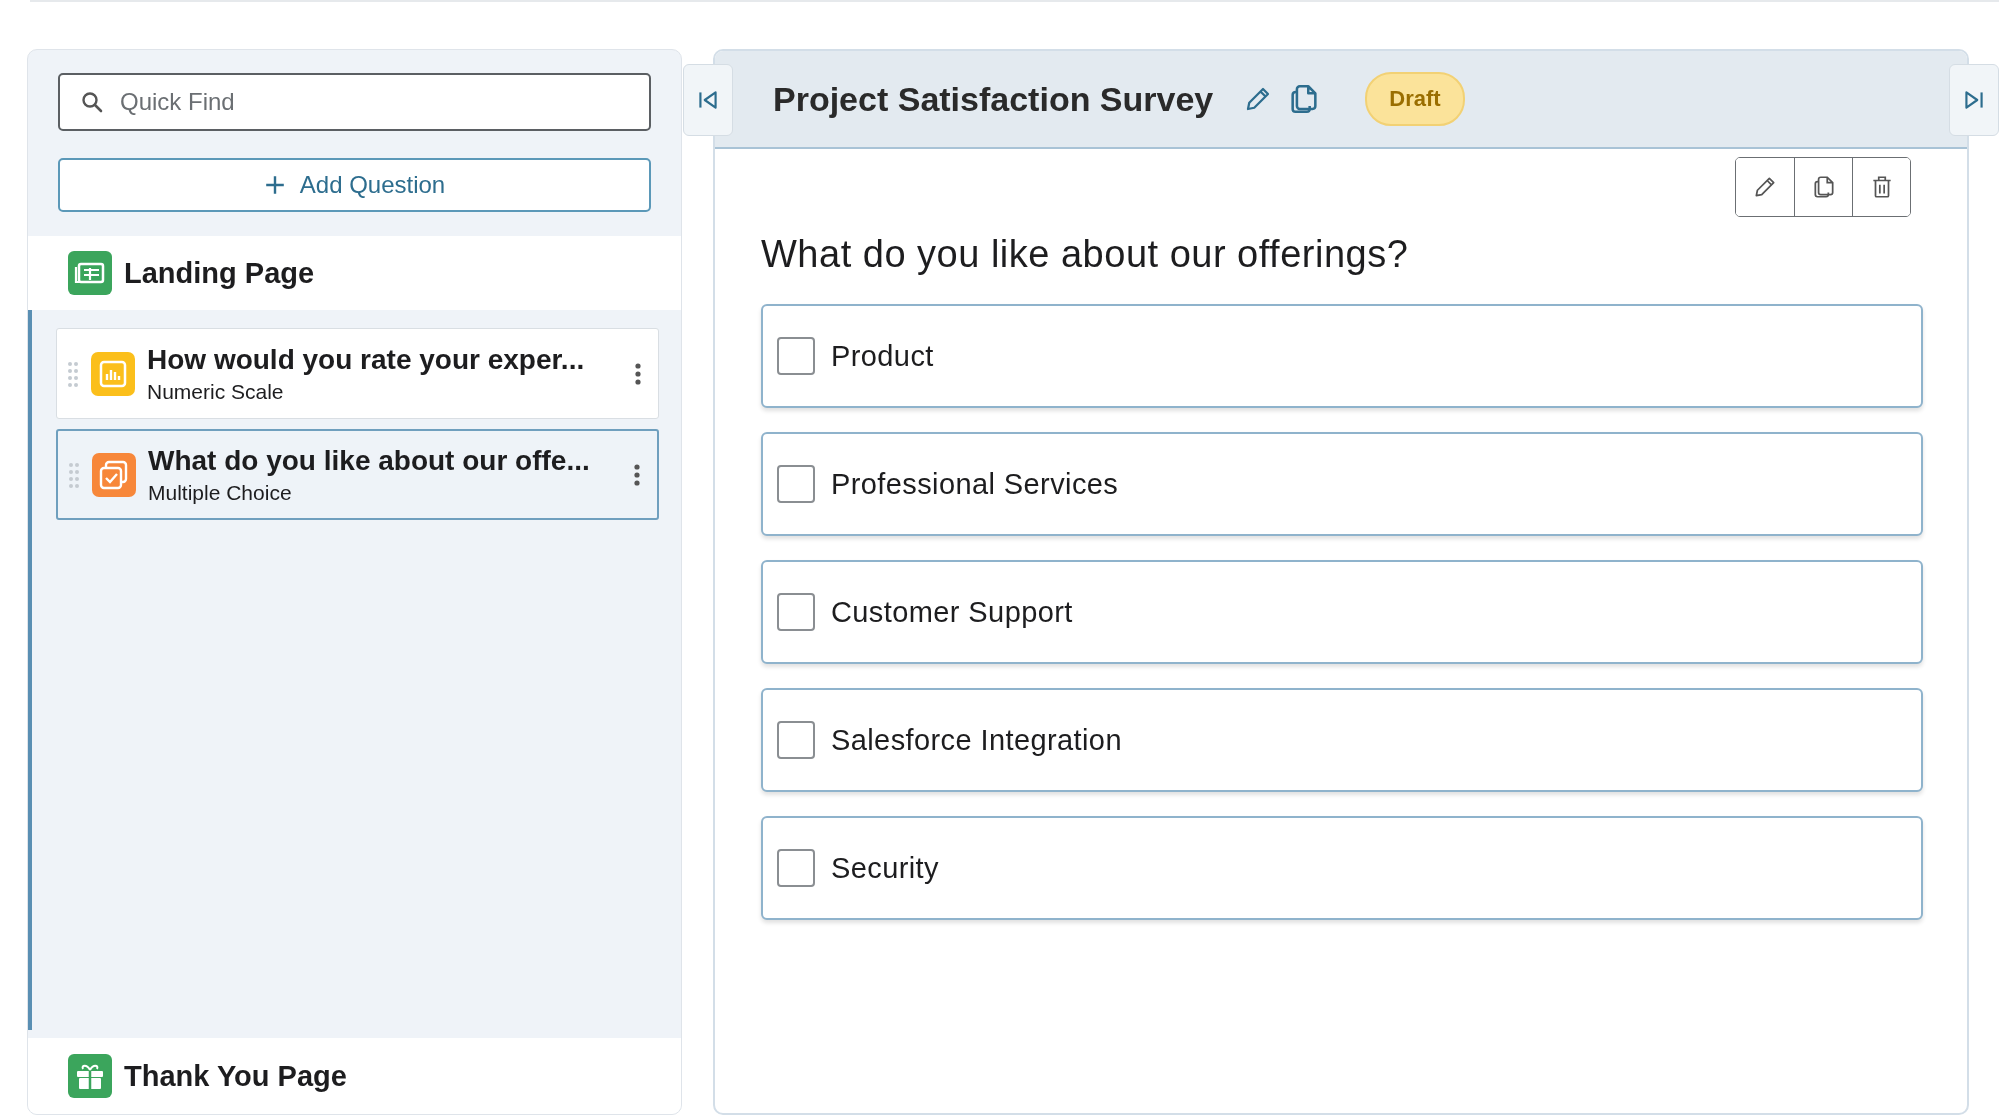  I want to click on list-icon, so click(90, 273).